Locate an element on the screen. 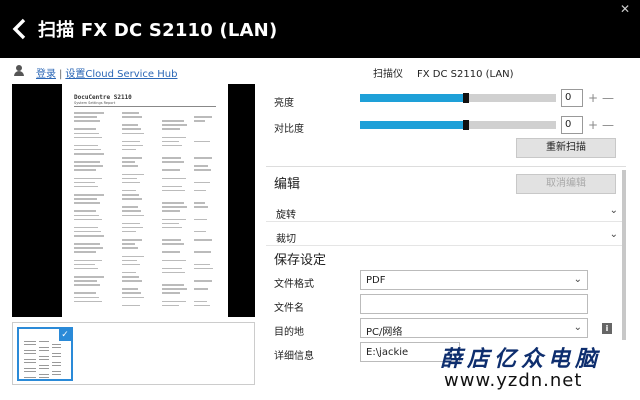  contrast-plus-button: + is located at coordinates (593, 125).